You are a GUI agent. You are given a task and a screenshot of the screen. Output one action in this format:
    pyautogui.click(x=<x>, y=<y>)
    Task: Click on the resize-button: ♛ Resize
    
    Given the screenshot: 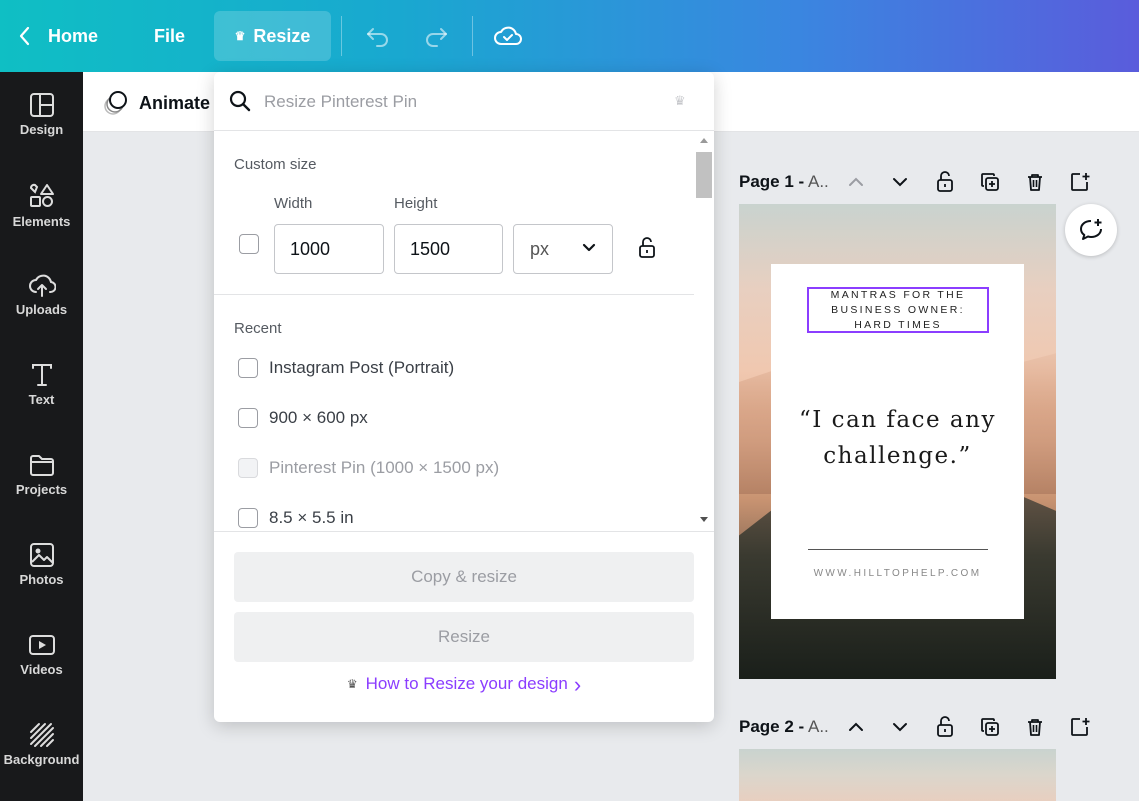 What is the action you would take?
    pyautogui.click(x=272, y=36)
    